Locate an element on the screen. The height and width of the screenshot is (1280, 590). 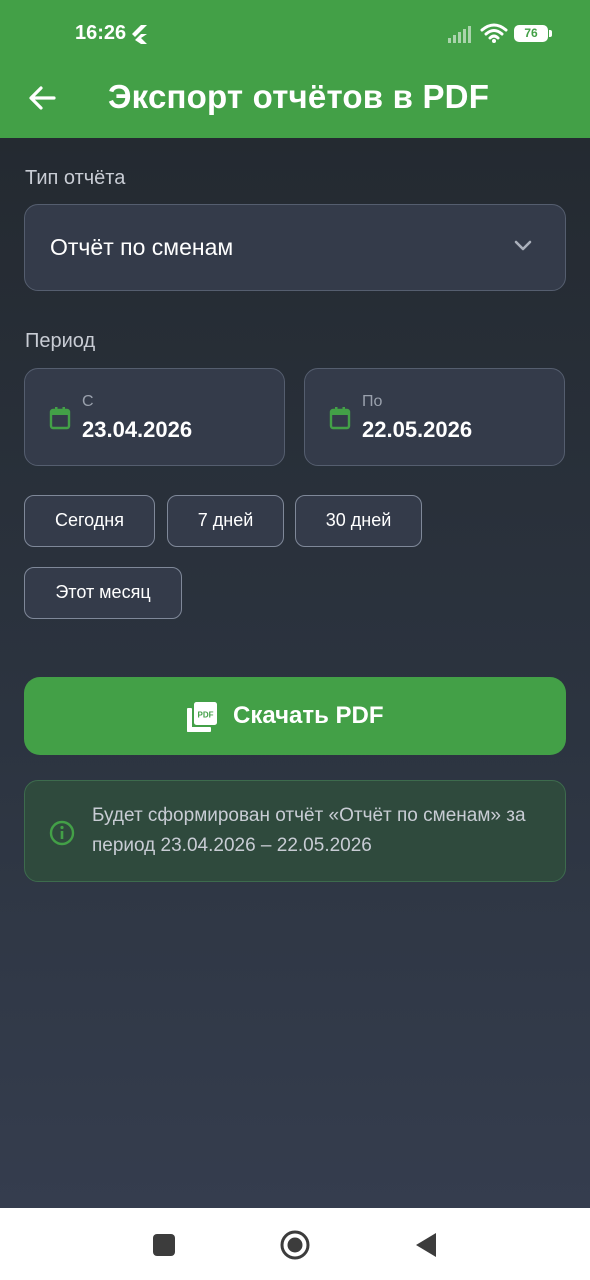
period-label: Период is located at coordinates (60, 341).